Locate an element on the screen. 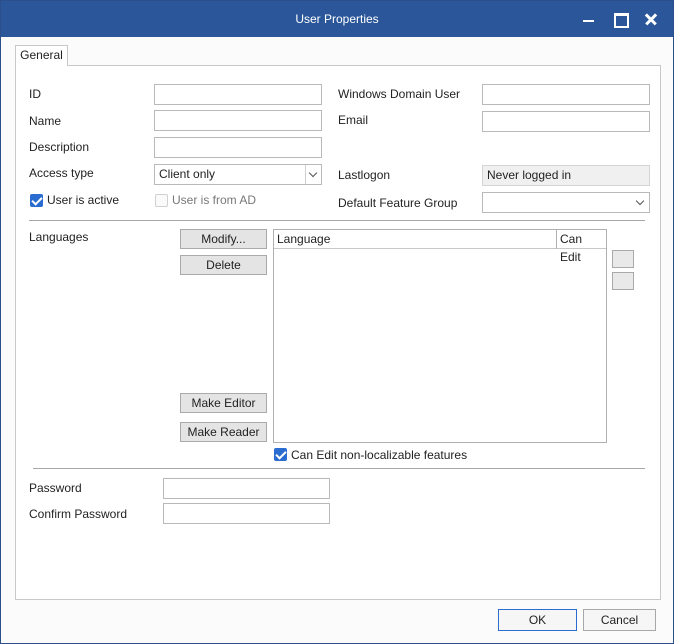  email-label: Email is located at coordinates (353, 120).